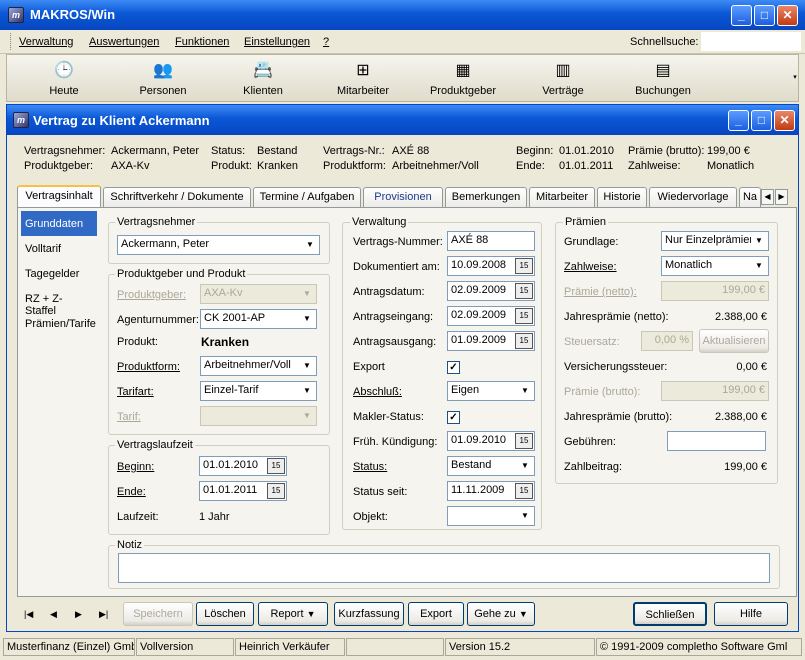  What do you see at coordinates (59, 301) in the screenshot?
I see `side-item-rz-staffel: RZ + Z-Staffel` at bounding box center [59, 301].